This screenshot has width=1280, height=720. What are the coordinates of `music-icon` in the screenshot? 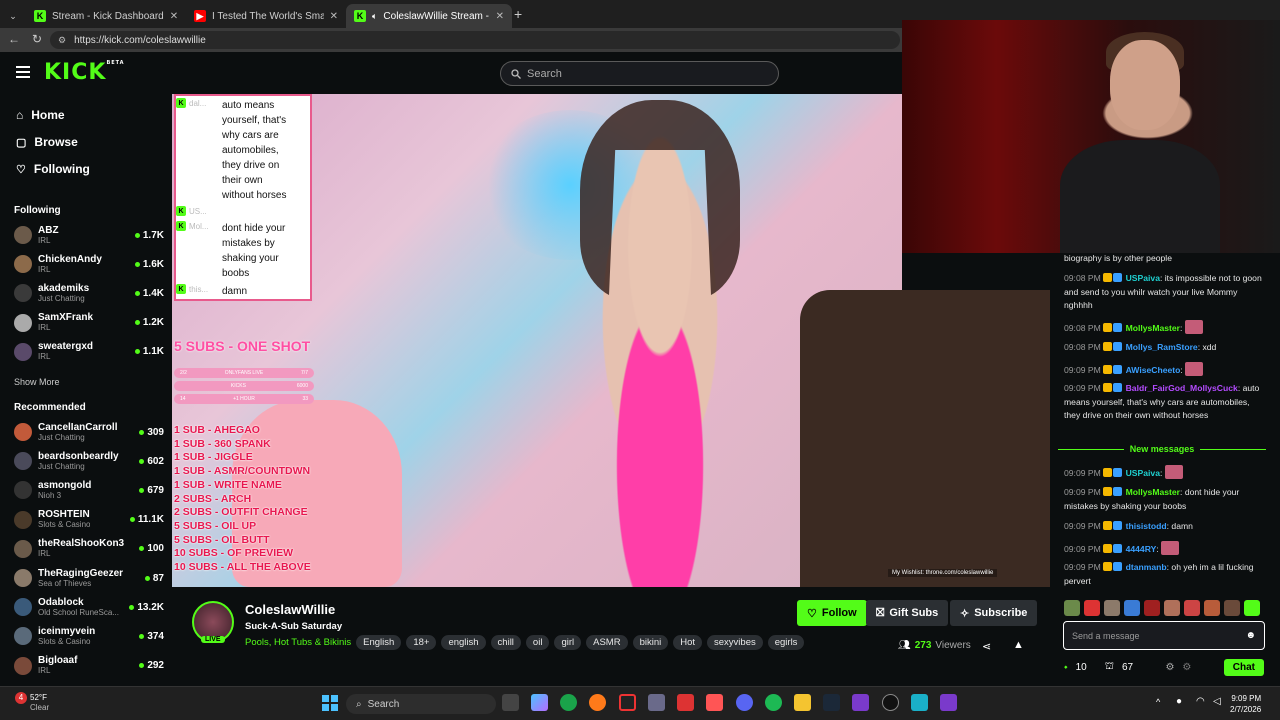 It's located at (714, 702).